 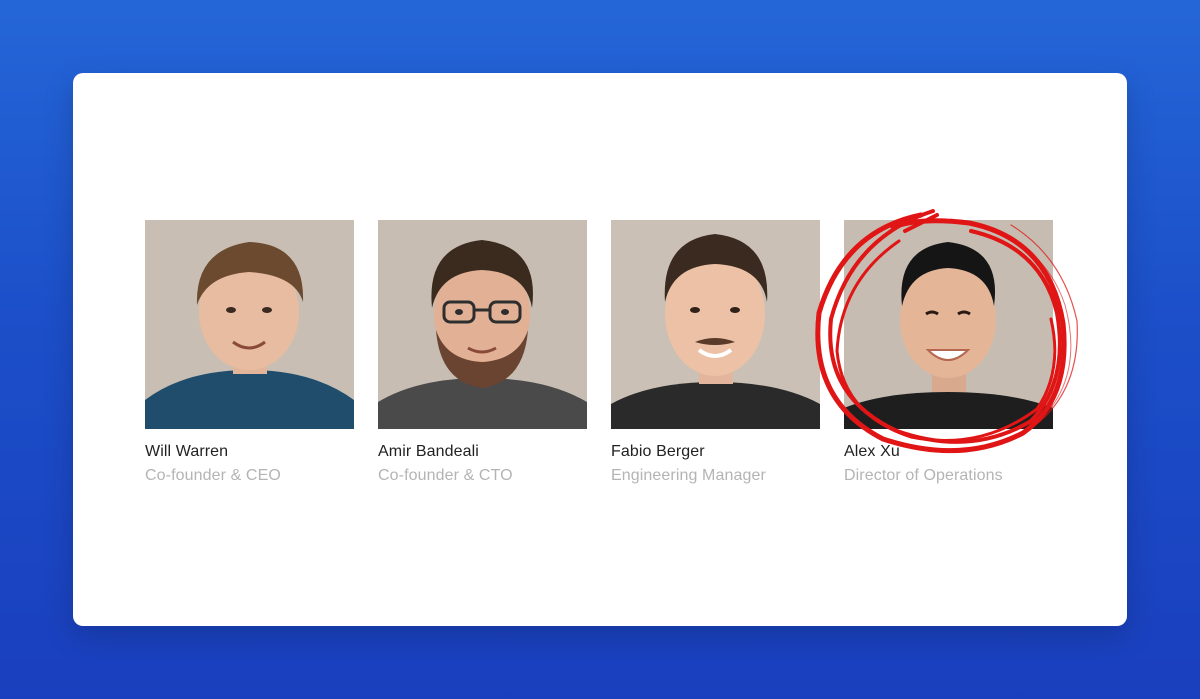 I want to click on member-role: Co-founder & CEO, so click(x=213, y=475).